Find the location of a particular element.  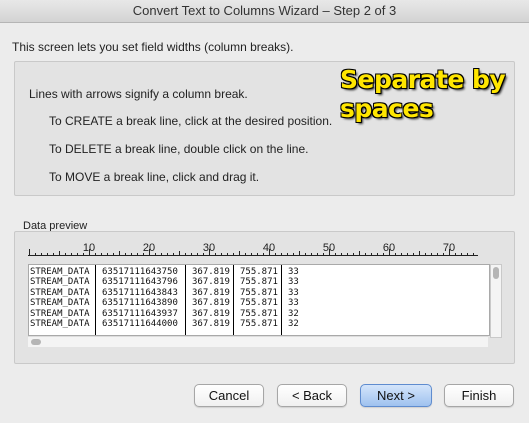

cancel-button: Cancel is located at coordinates (229, 395).